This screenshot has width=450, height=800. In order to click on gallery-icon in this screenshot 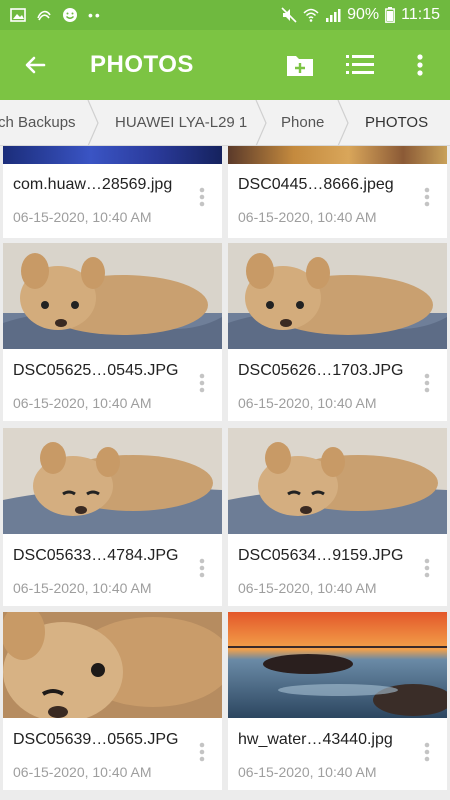, I will do `click(18, 15)`.